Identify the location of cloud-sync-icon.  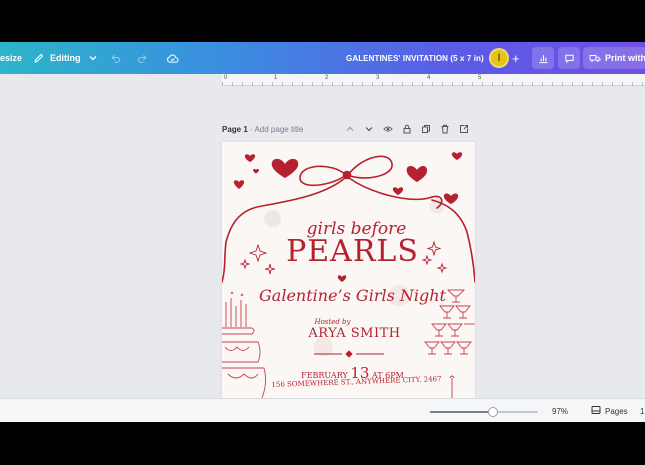
(172, 58).